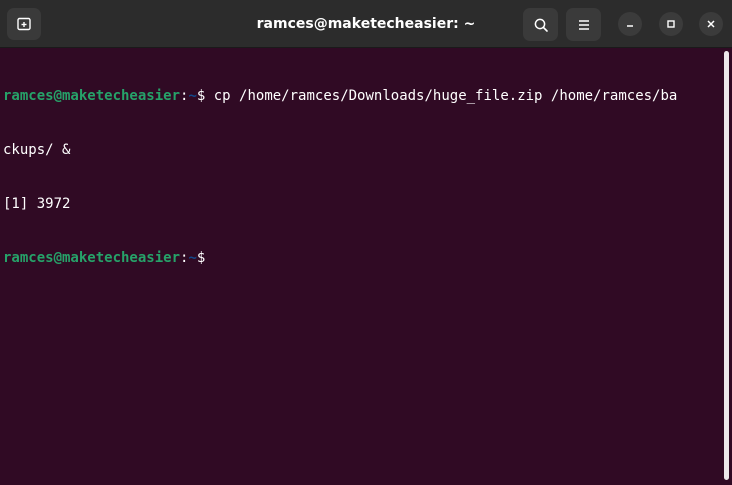 Image resolution: width=732 pixels, height=485 pixels. I want to click on command-text-continued: ckups/ &, so click(37, 150).